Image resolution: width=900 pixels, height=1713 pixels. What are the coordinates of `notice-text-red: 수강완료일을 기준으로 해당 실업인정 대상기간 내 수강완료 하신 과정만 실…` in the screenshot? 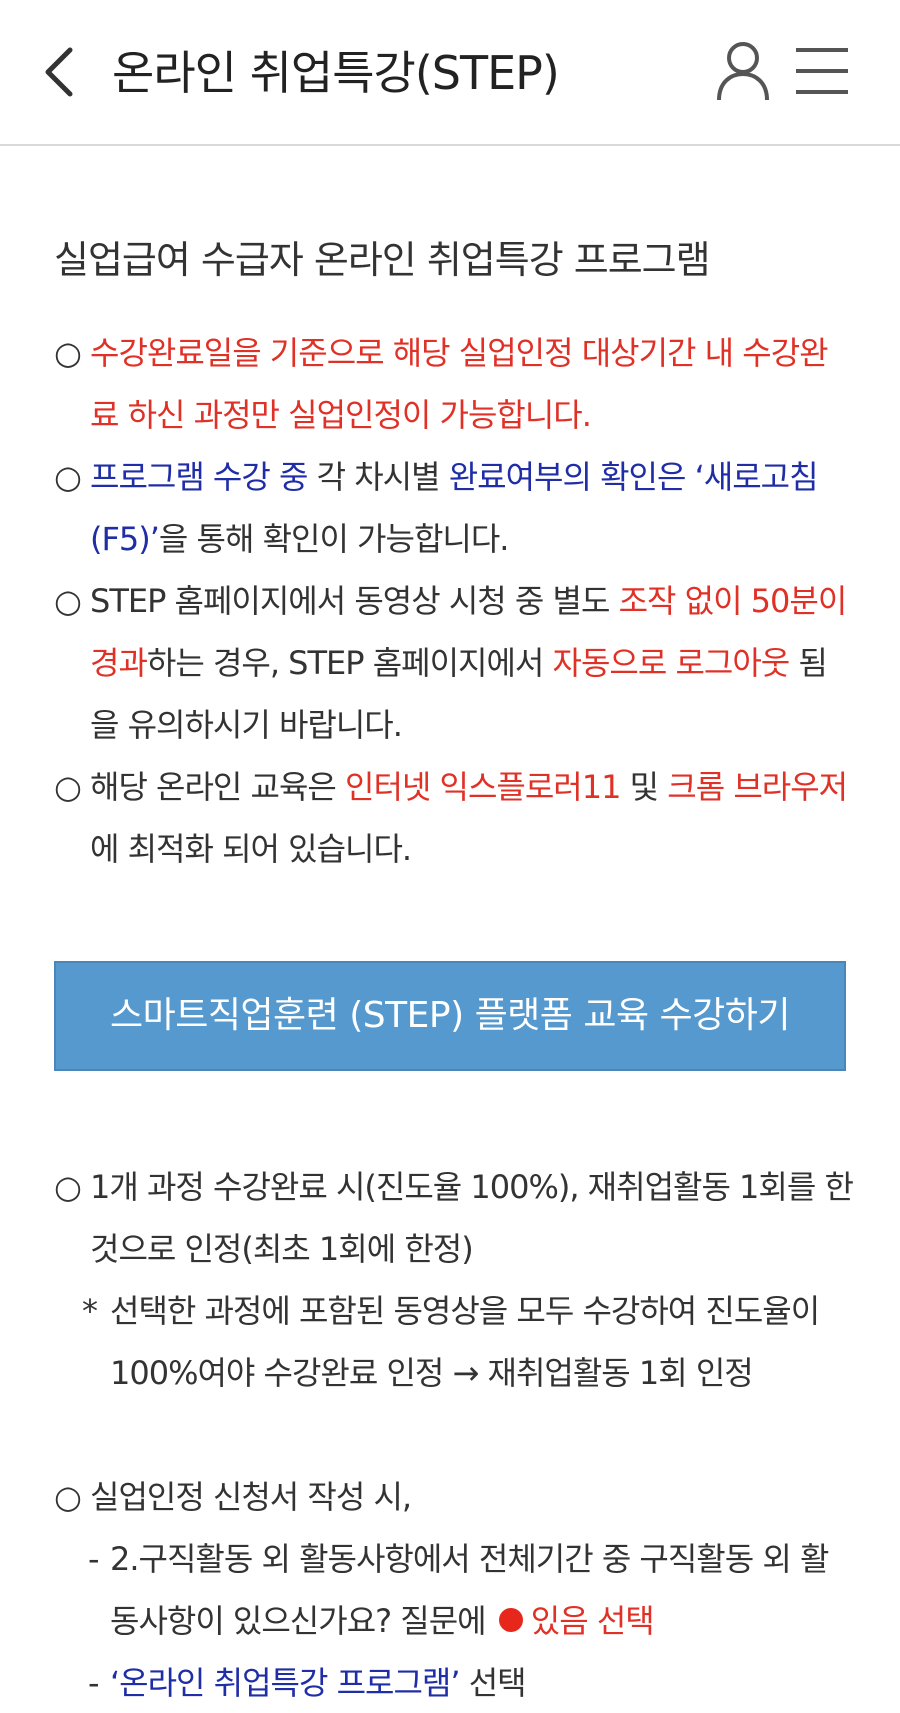 It's located at (459, 384).